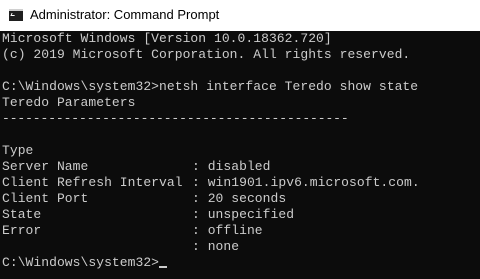 The image size is (480, 279). What do you see at coordinates (16, 15) in the screenshot?
I see `cmd-icon` at bounding box center [16, 15].